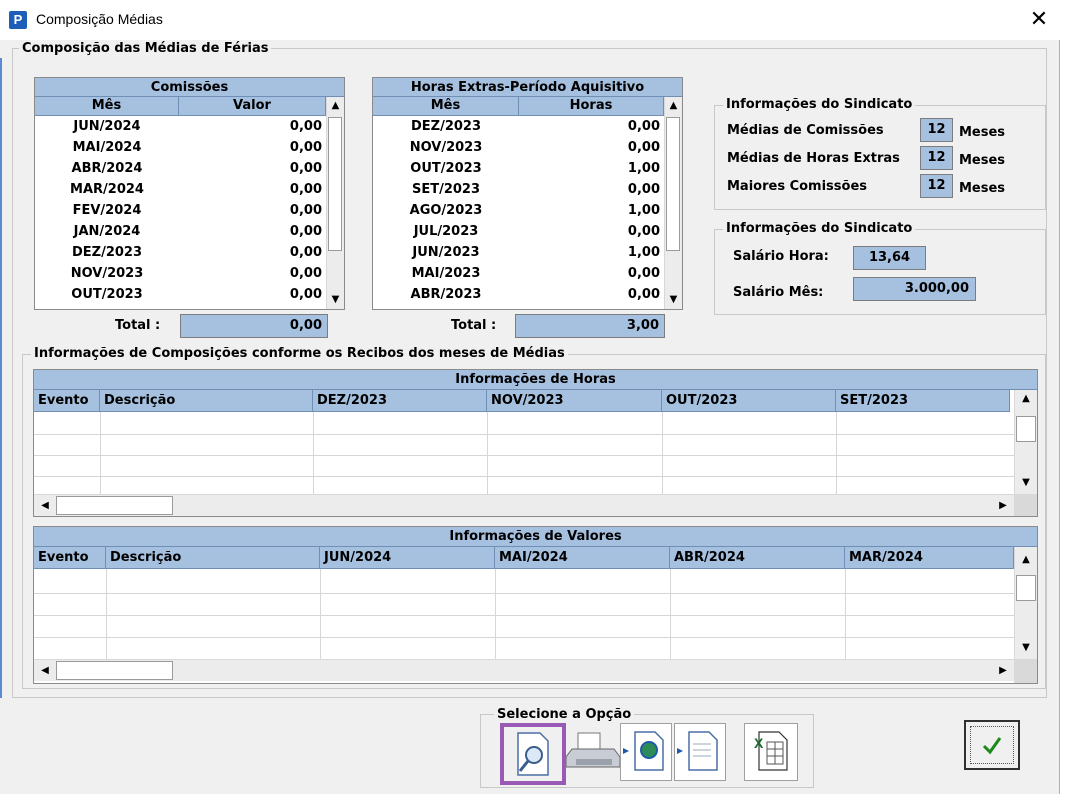  What do you see at coordinates (400, 401) in the screenshot?
I see `col-month-header: DEZ/2023` at bounding box center [400, 401].